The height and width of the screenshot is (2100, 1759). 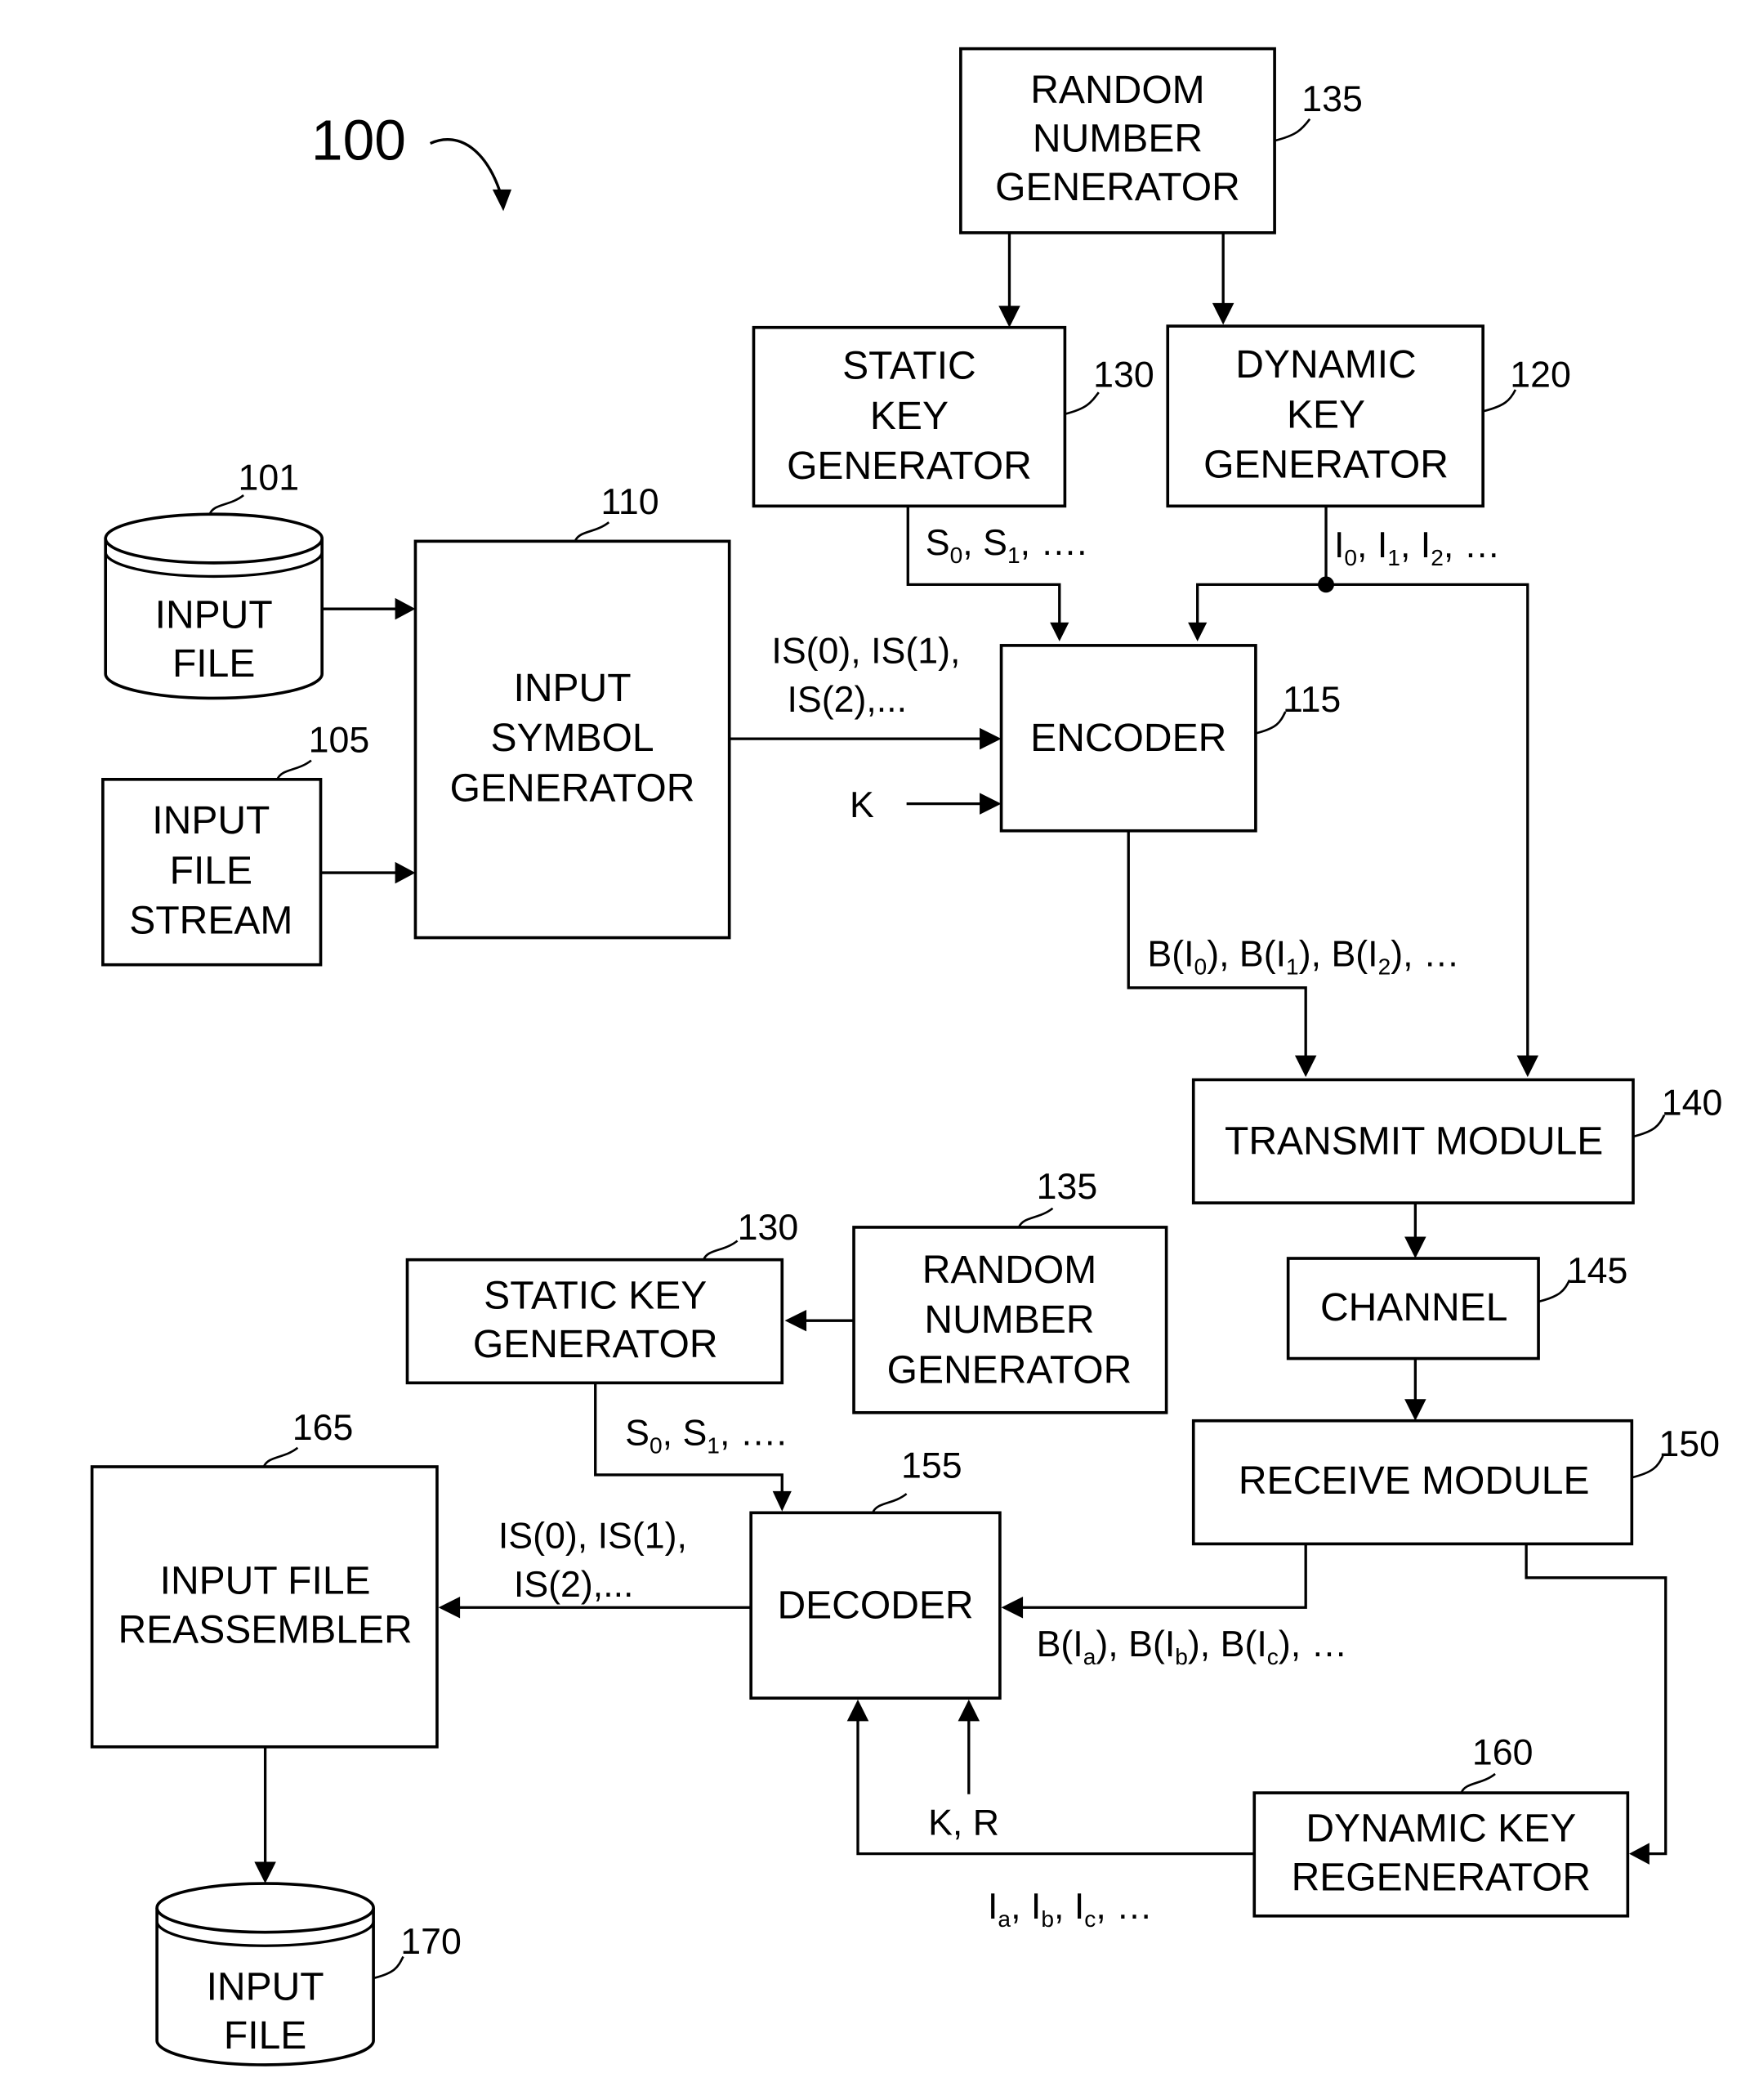 What do you see at coordinates (875, 1573) in the screenshot?
I see `decoder: DECODER 155` at bounding box center [875, 1573].